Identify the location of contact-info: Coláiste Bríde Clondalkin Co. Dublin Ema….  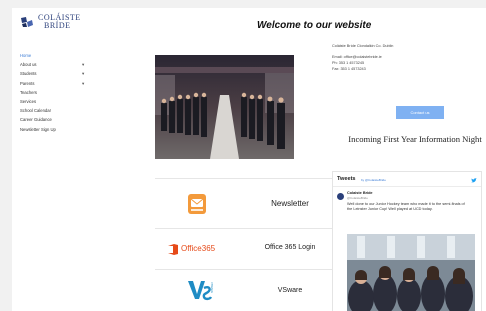
(407, 57).